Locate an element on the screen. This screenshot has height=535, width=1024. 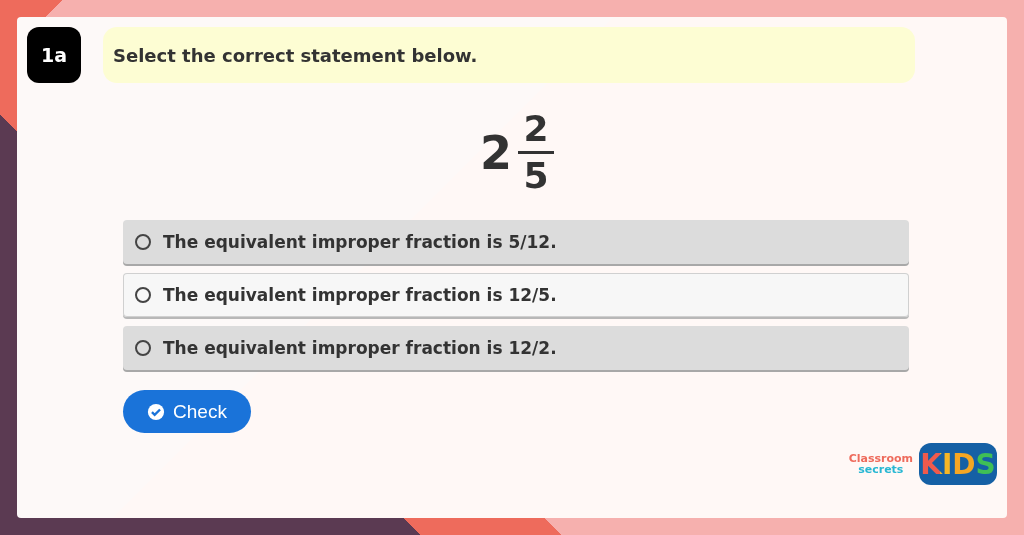
whole-number: 2 is located at coordinates (496, 152).